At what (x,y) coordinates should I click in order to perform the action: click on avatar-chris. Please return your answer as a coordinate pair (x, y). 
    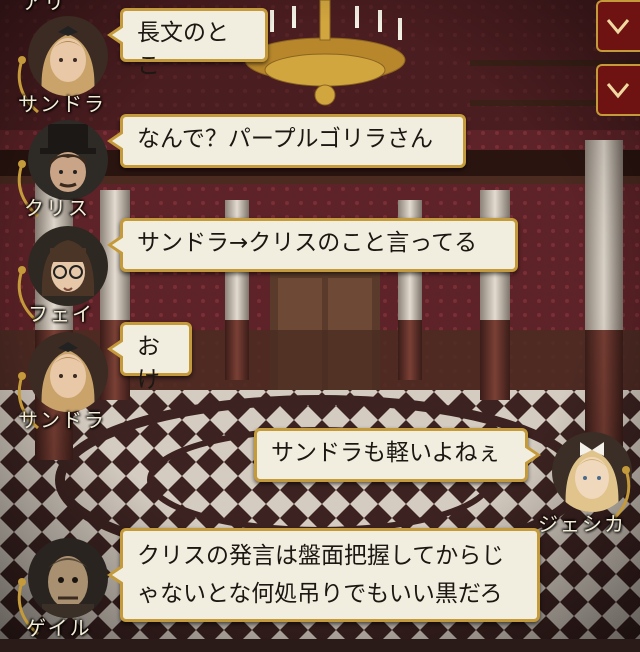
    Looking at the image, I should click on (68, 160).